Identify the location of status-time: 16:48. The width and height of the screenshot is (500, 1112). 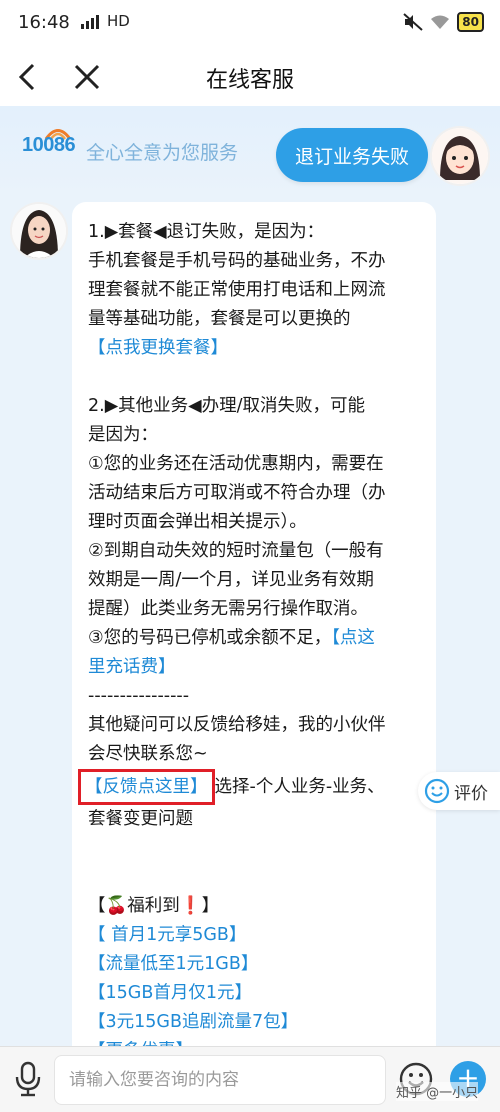
(44, 22).